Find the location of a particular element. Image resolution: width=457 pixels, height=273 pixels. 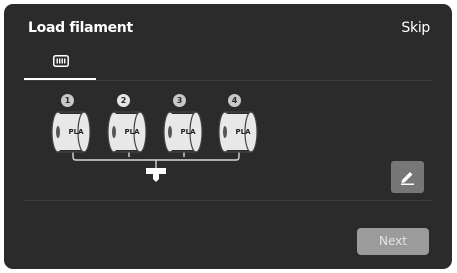

ams-slot-2: 2 PLA is located at coordinates (129, 127).